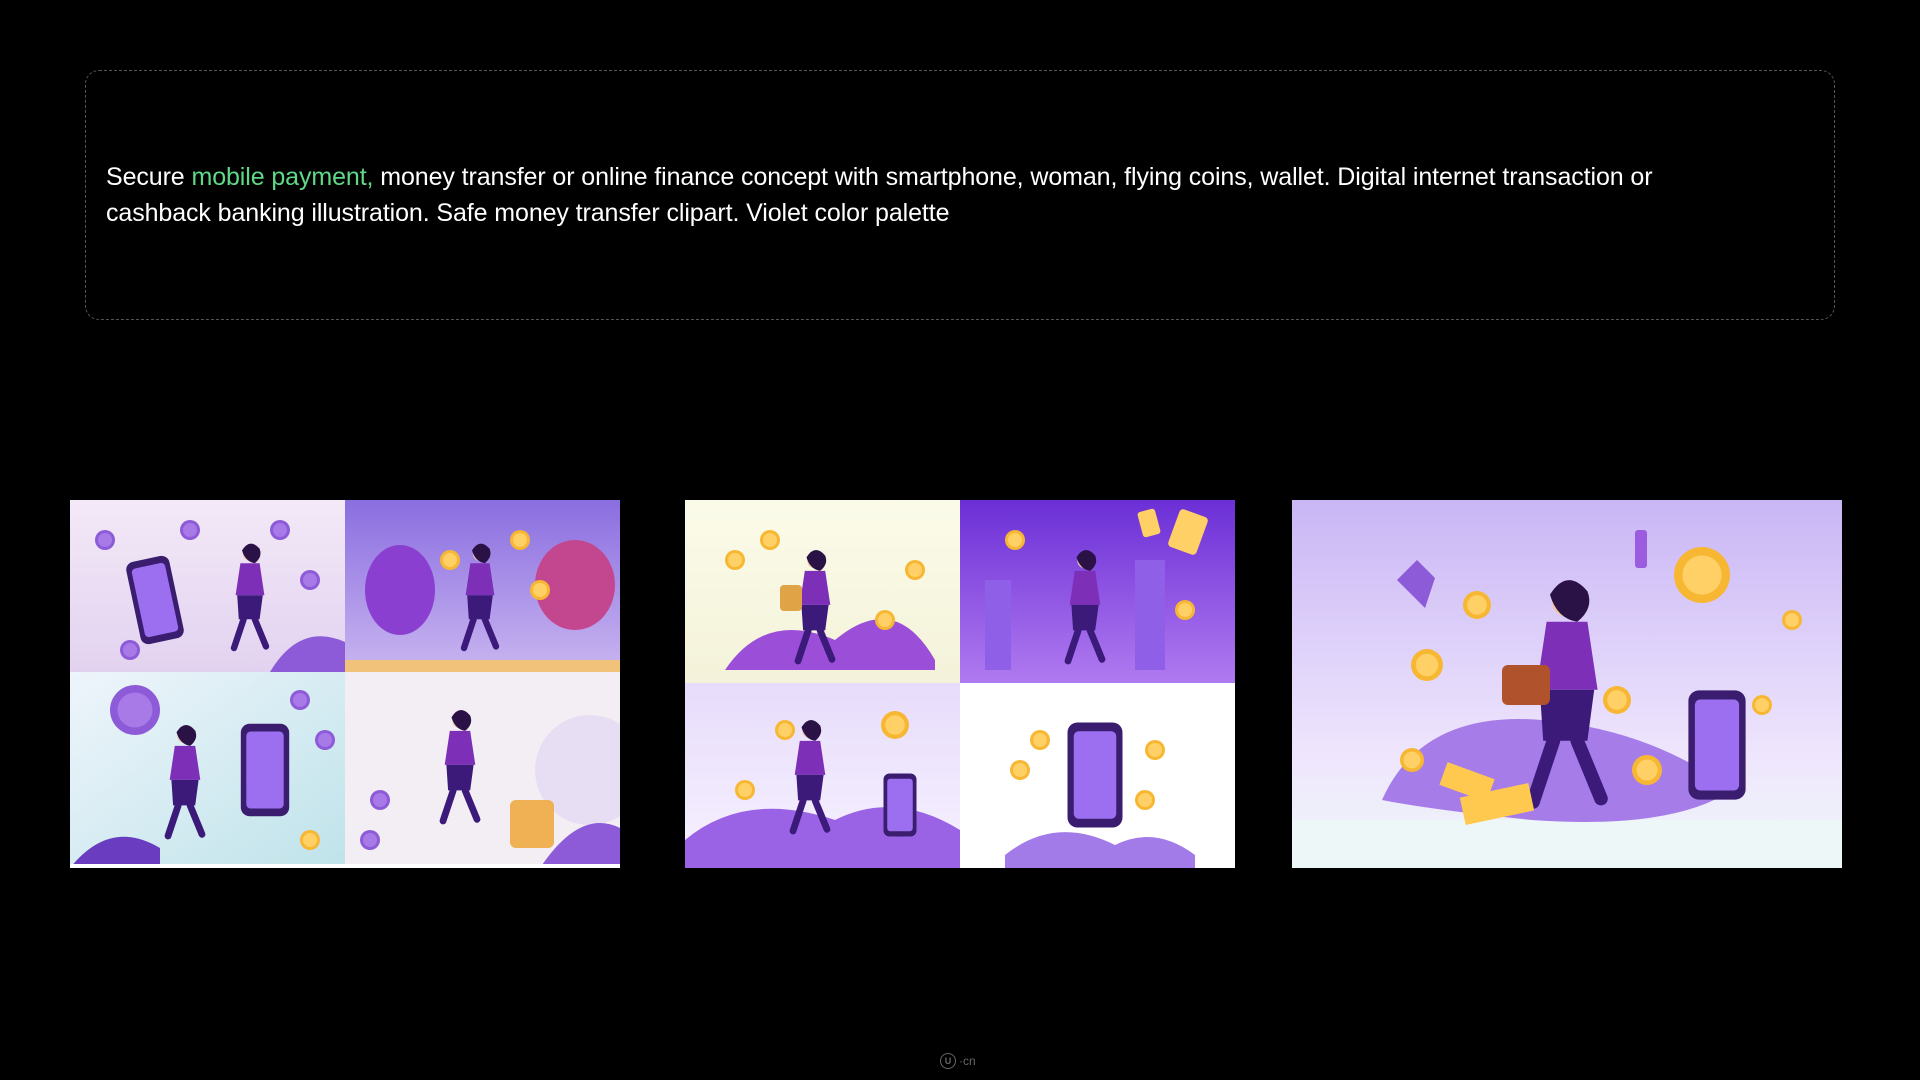 Image resolution: width=1920 pixels, height=1080 pixels. I want to click on watermark-logo-icon: U, so click(948, 1061).